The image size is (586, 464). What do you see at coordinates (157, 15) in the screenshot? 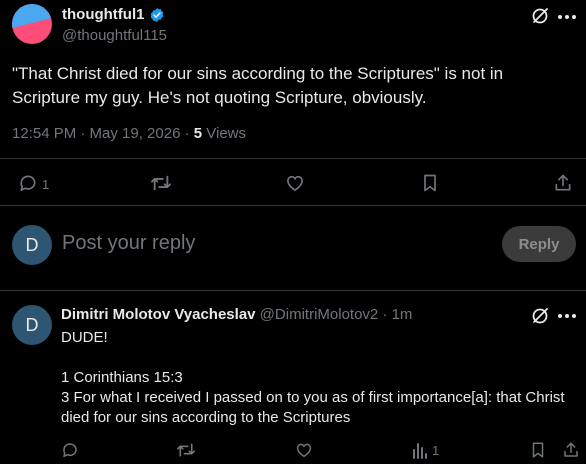
I see `verified-badge-icon` at bounding box center [157, 15].